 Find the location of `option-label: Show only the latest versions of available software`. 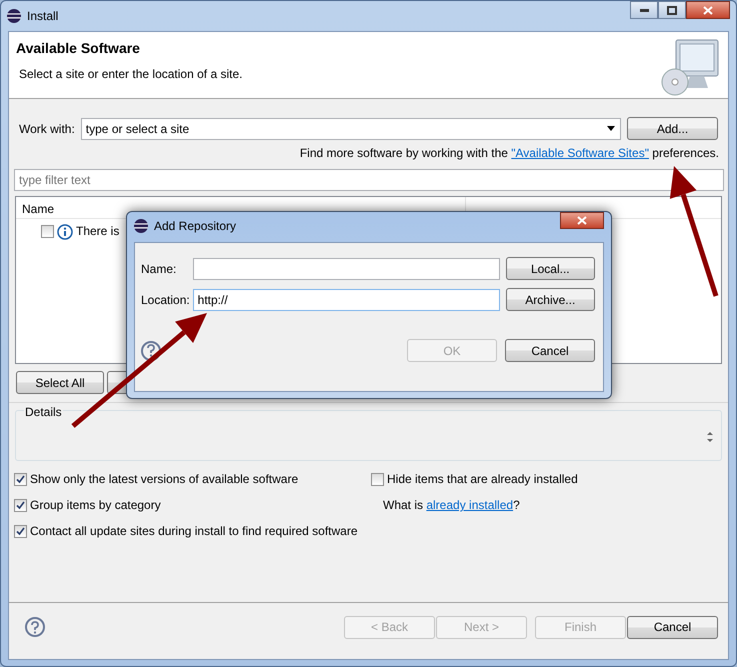

option-label: Show only the latest versions of available software is located at coordinates (164, 479).